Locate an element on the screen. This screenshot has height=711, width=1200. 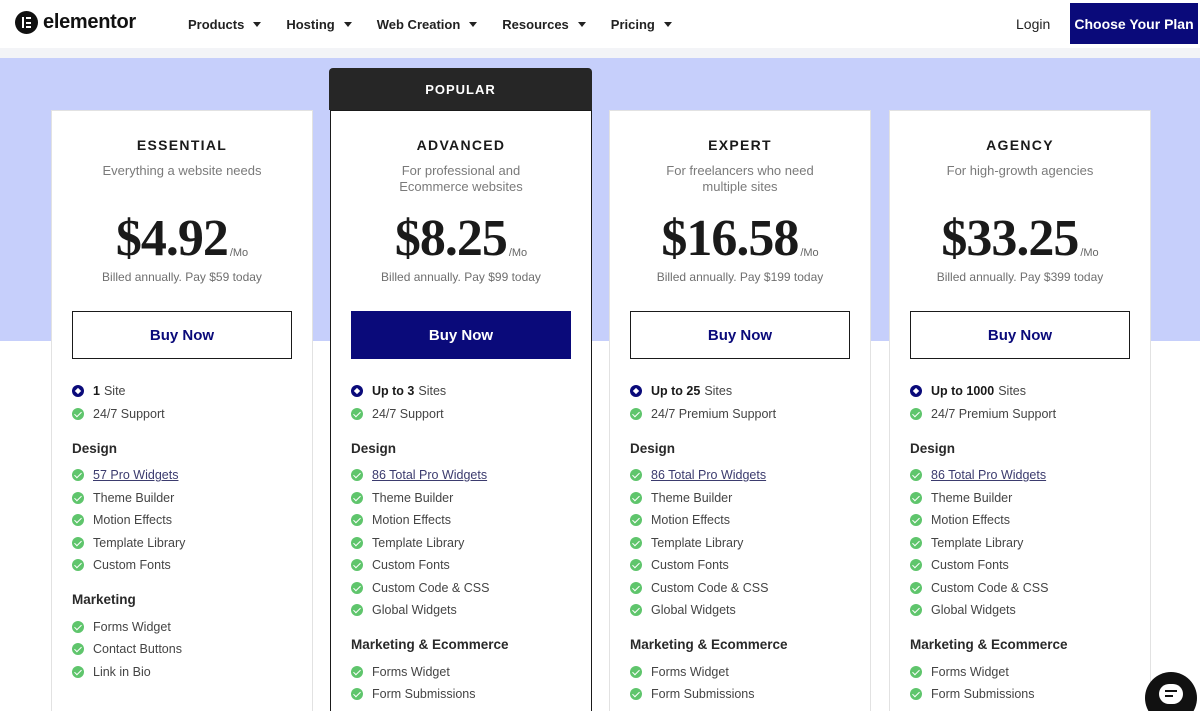
price-row: $4.92/Mo is located at coordinates (182, 239).